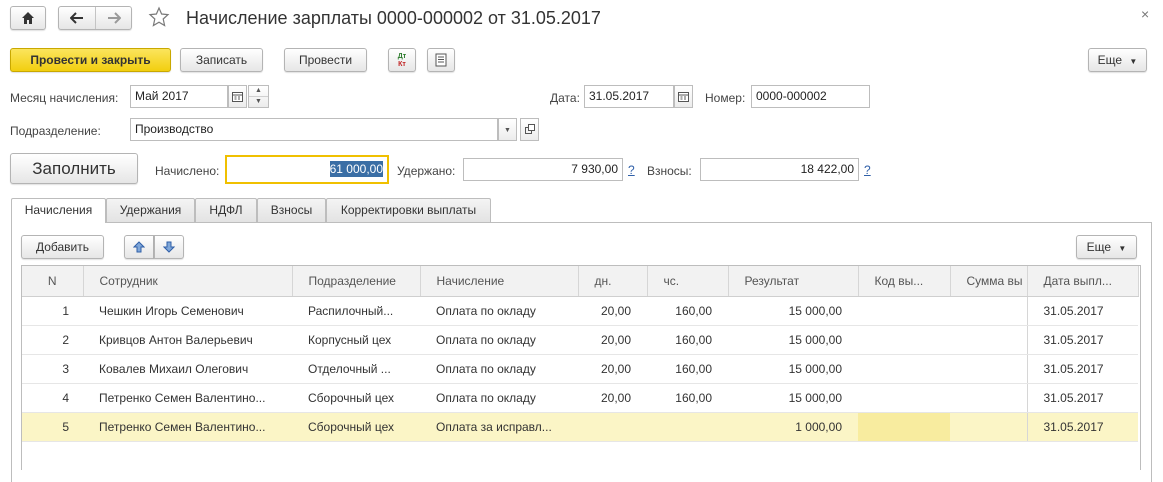 This screenshot has height=482, width=1163. What do you see at coordinates (139, 247) in the screenshot?
I see `move-up-button` at bounding box center [139, 247].